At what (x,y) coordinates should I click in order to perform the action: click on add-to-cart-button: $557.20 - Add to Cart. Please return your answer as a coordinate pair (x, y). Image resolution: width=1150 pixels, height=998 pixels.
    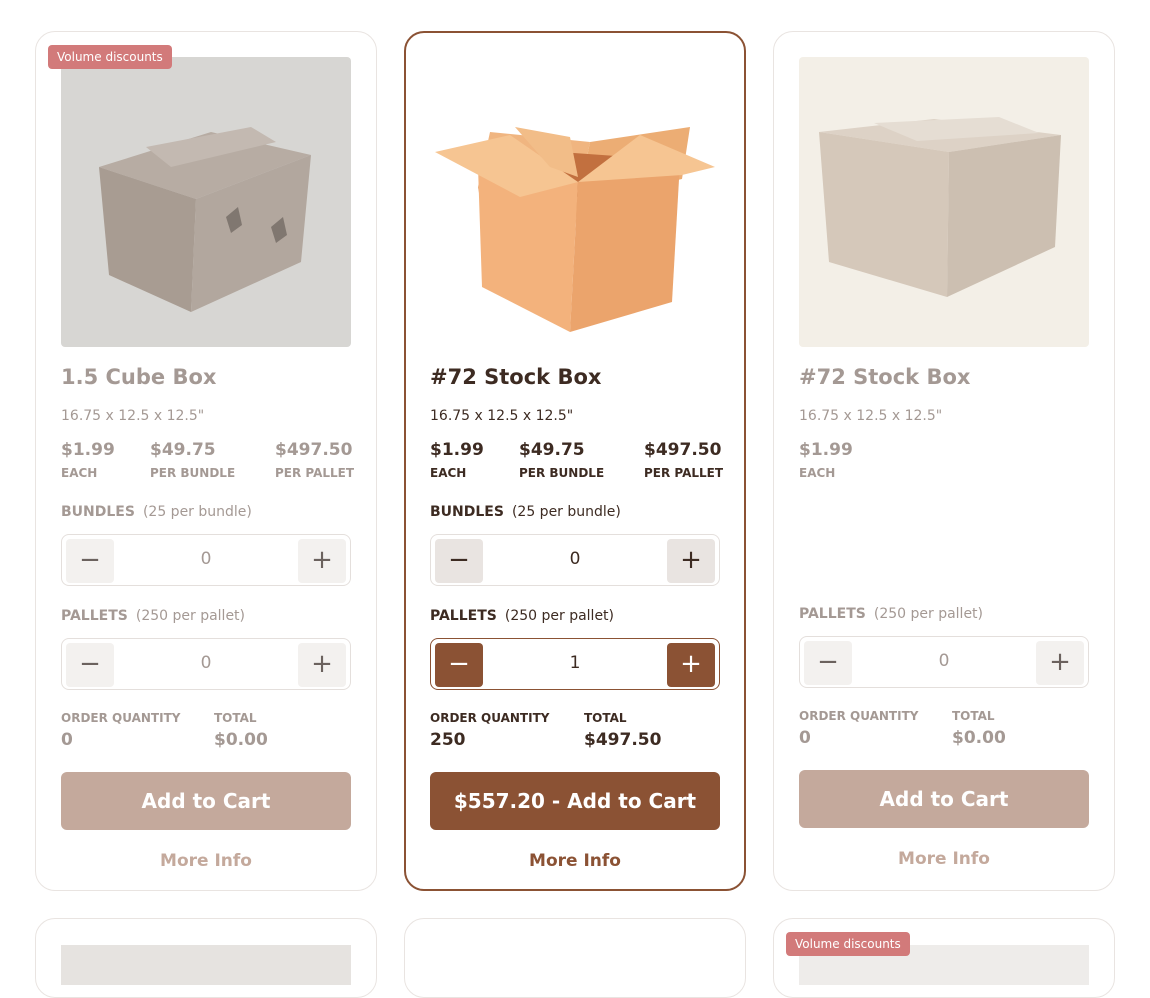
    Looking at the image, I should click on (575, 801).